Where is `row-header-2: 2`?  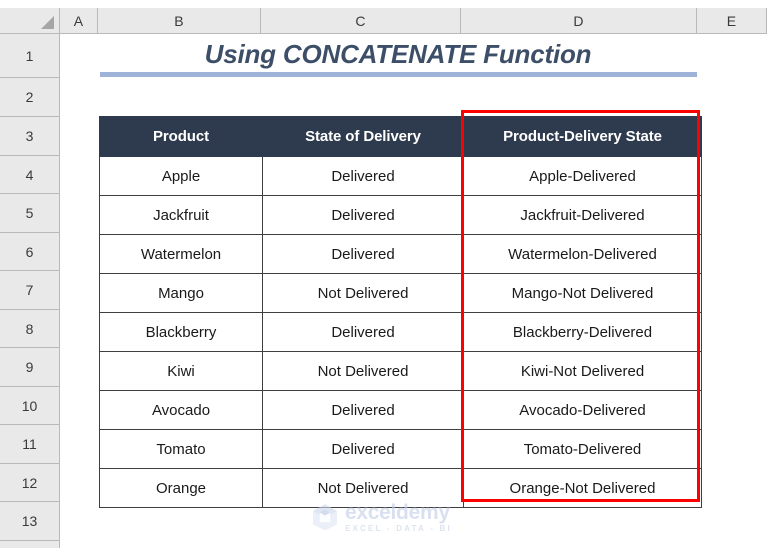
row-header-2: 2 is located at coordinates (30, 97).